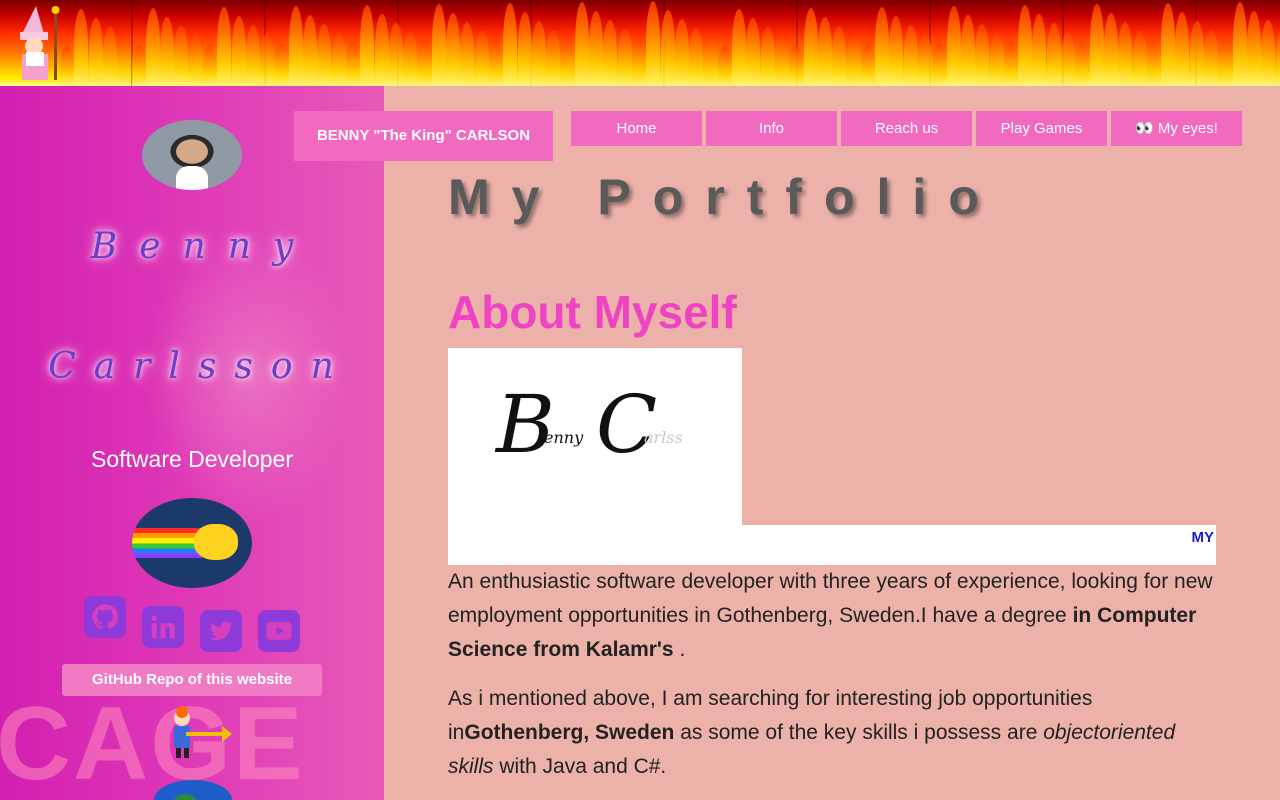  I want to click on social-links, so click(194, 626).